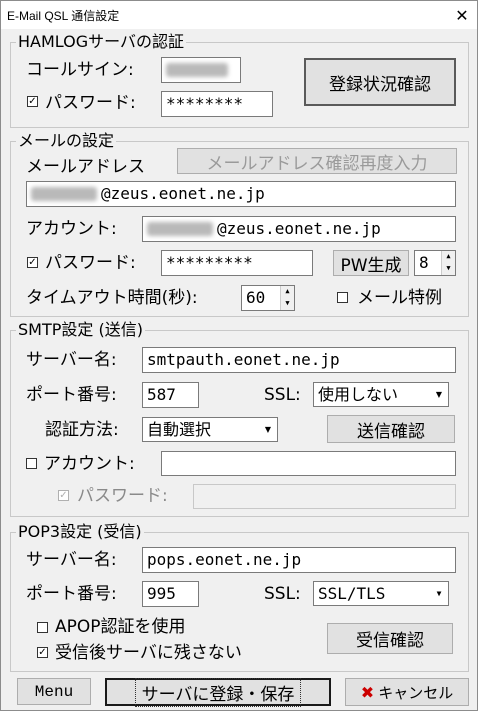 This screenshot has width=478, height=711. What do you see at coordinates (391, 429) in the screenshot?
I see `send-check-button: 送信確認` at bounding box center [391, 429].